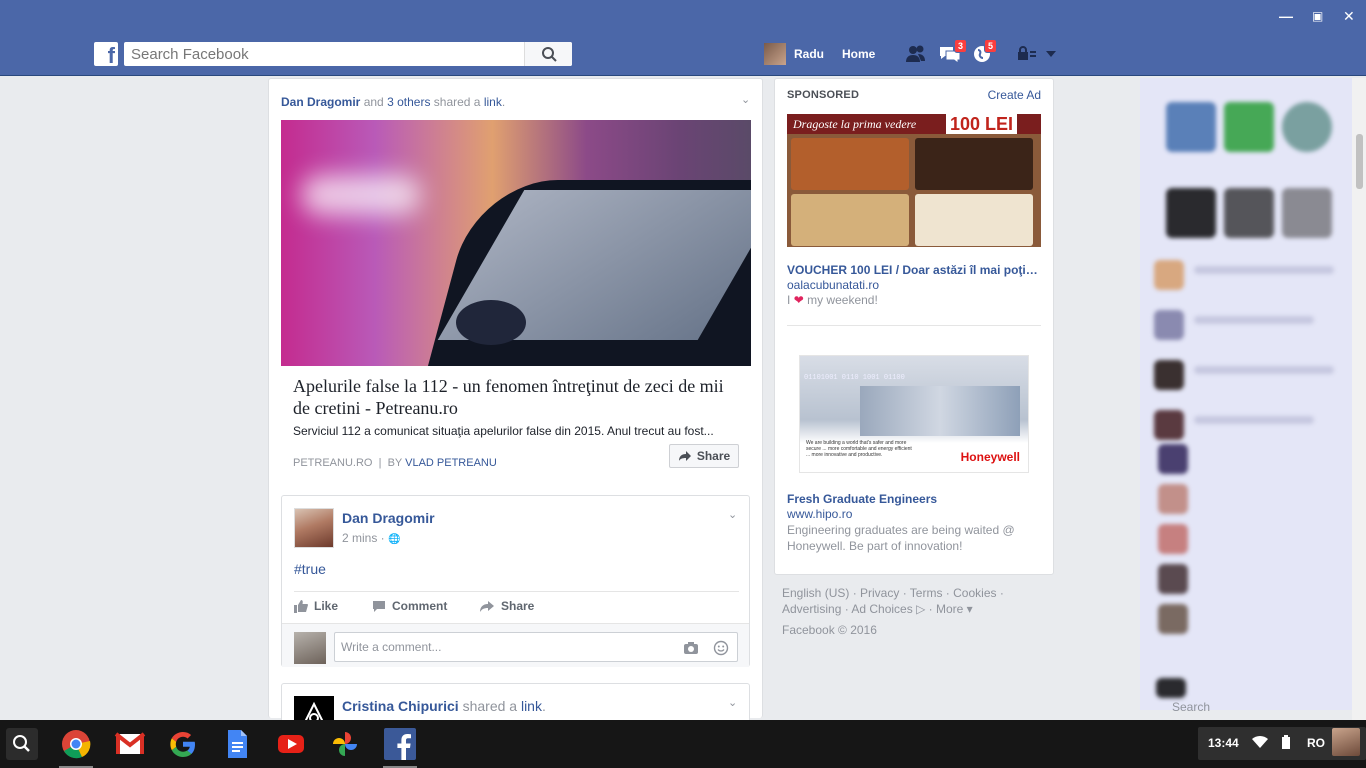 The image size is (1366, 768). Describe the element at coordinates (1316, 743) in the screenshot. I see `language-indicator: RO` at that location.